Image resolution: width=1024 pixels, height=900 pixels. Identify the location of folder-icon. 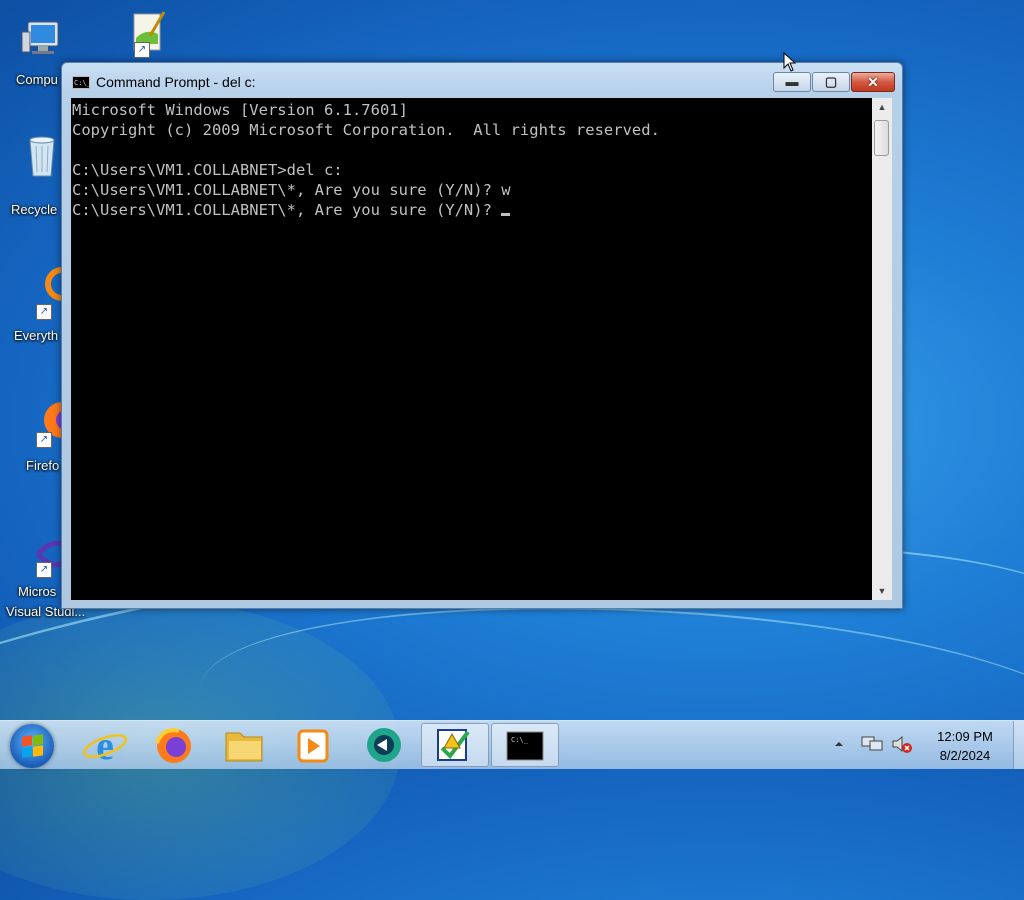
(244, 747).